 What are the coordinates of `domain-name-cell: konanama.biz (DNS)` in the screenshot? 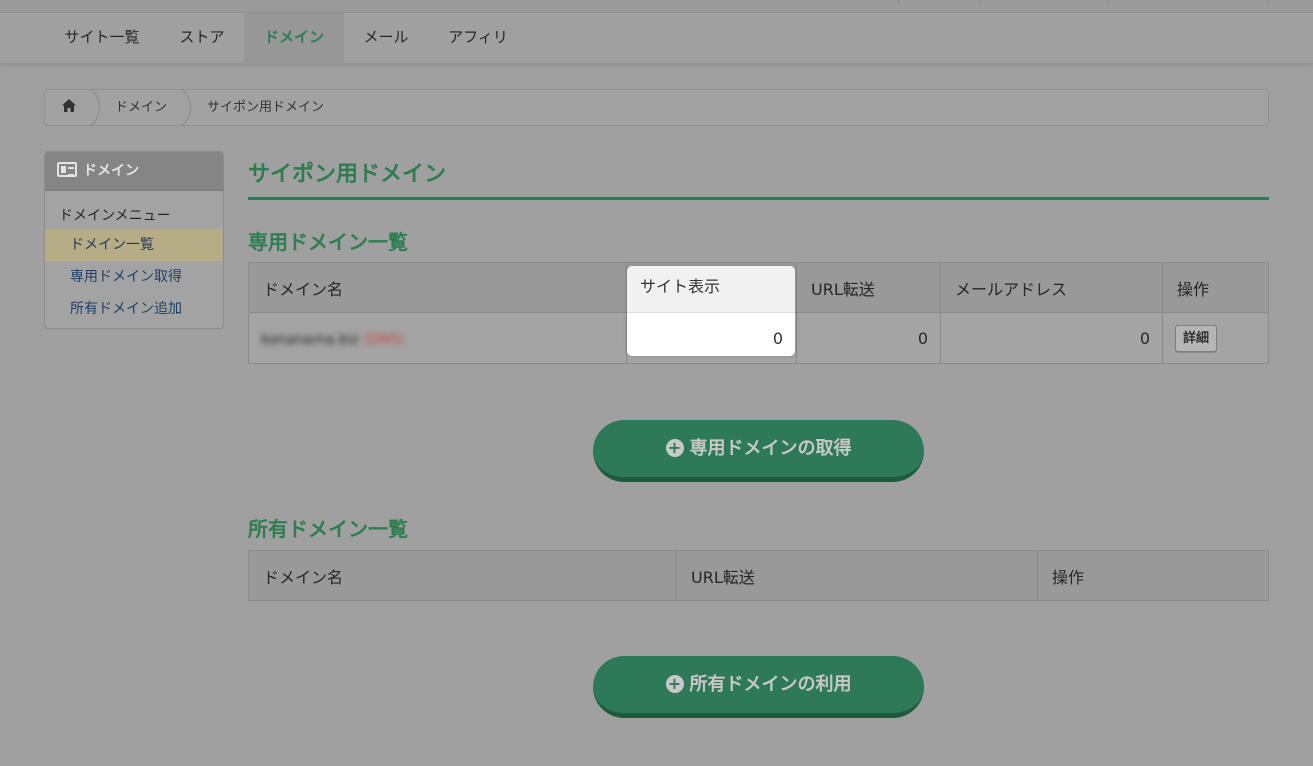 It's located at (437, 338).